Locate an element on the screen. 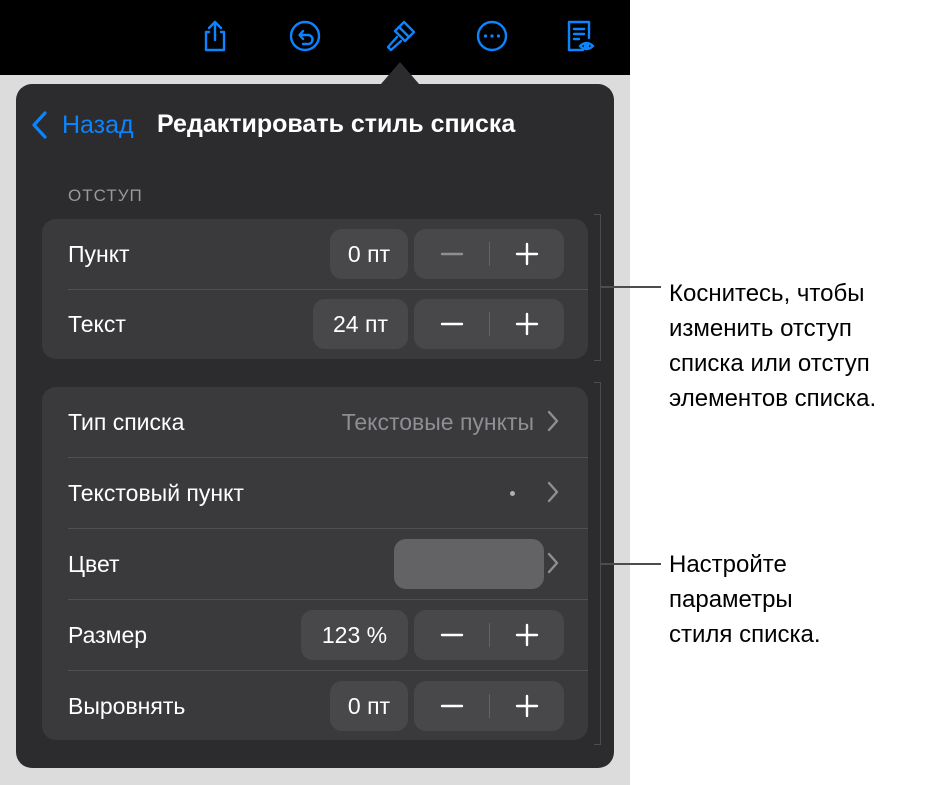 The width and height of the screenshot is (936, 785). callout-line: Настройте is located at coordinates (728, 564).